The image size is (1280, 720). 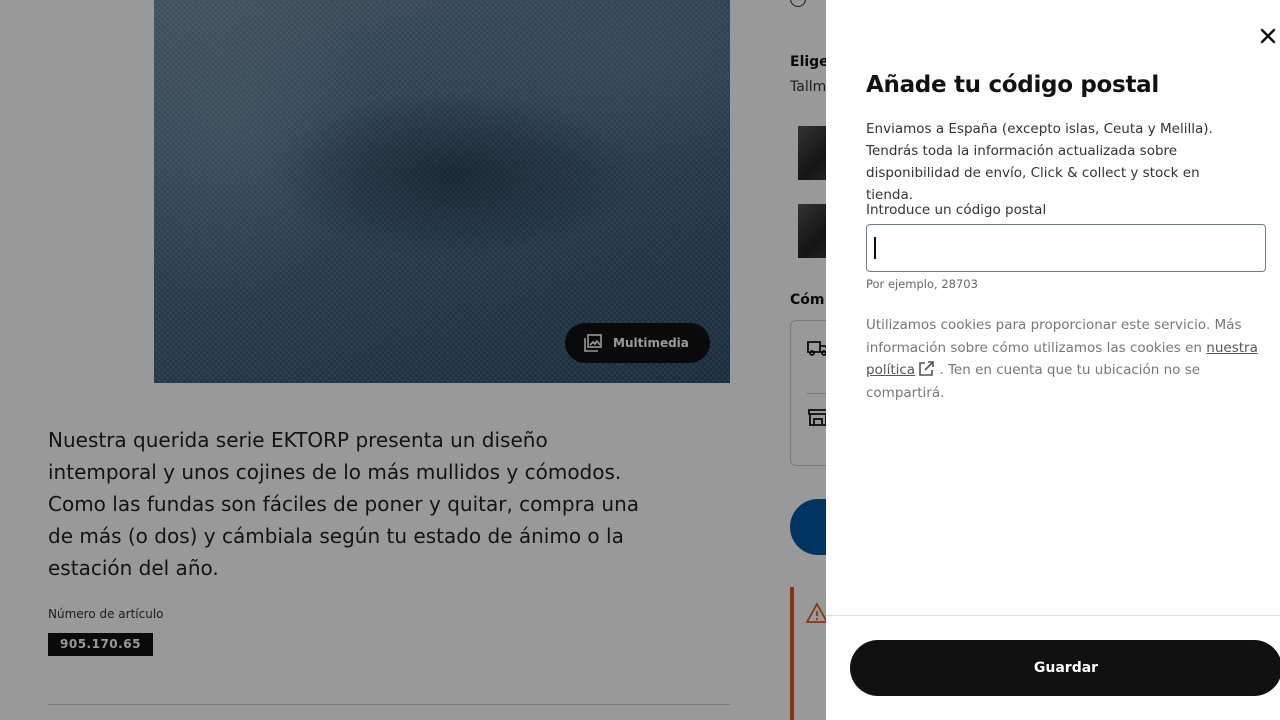 I want to click on footer-divider, so click(x=1053, y=615).